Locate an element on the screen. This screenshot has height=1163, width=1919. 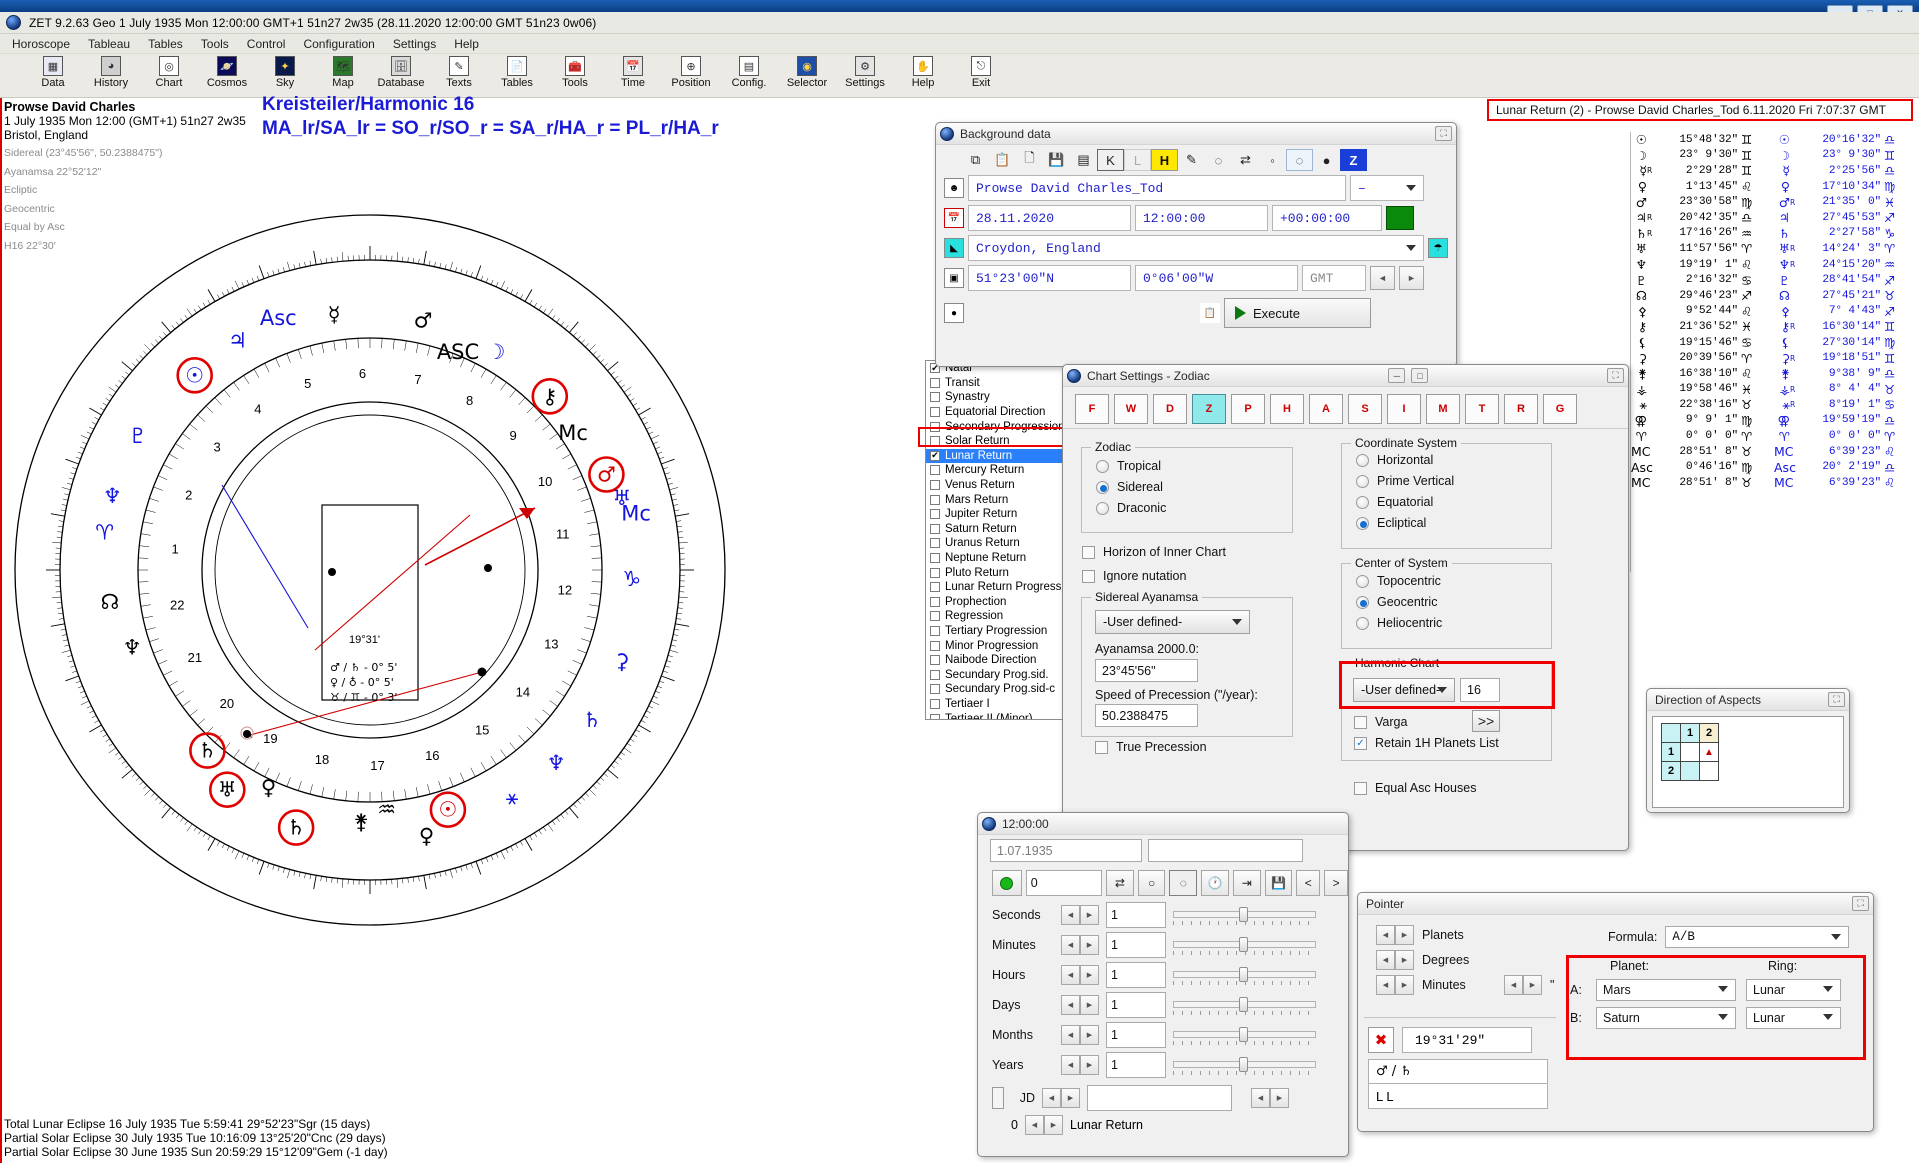
planet-row: ♄ R 17°16'26" ♒ ♄ 2°27'58" ♑ is located at coordinates (1775, 234).